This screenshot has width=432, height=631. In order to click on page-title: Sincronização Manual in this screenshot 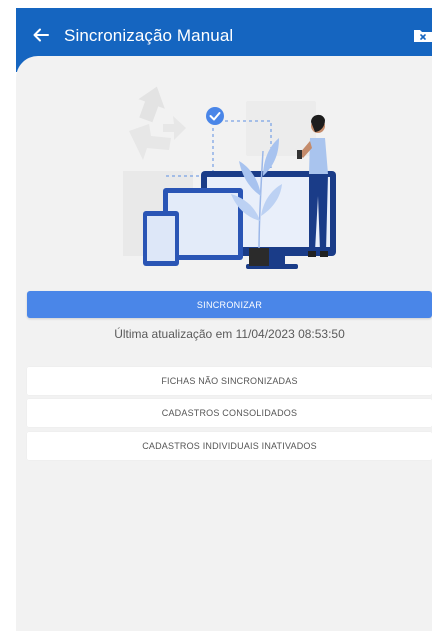, I will do `click(149, 35)`.